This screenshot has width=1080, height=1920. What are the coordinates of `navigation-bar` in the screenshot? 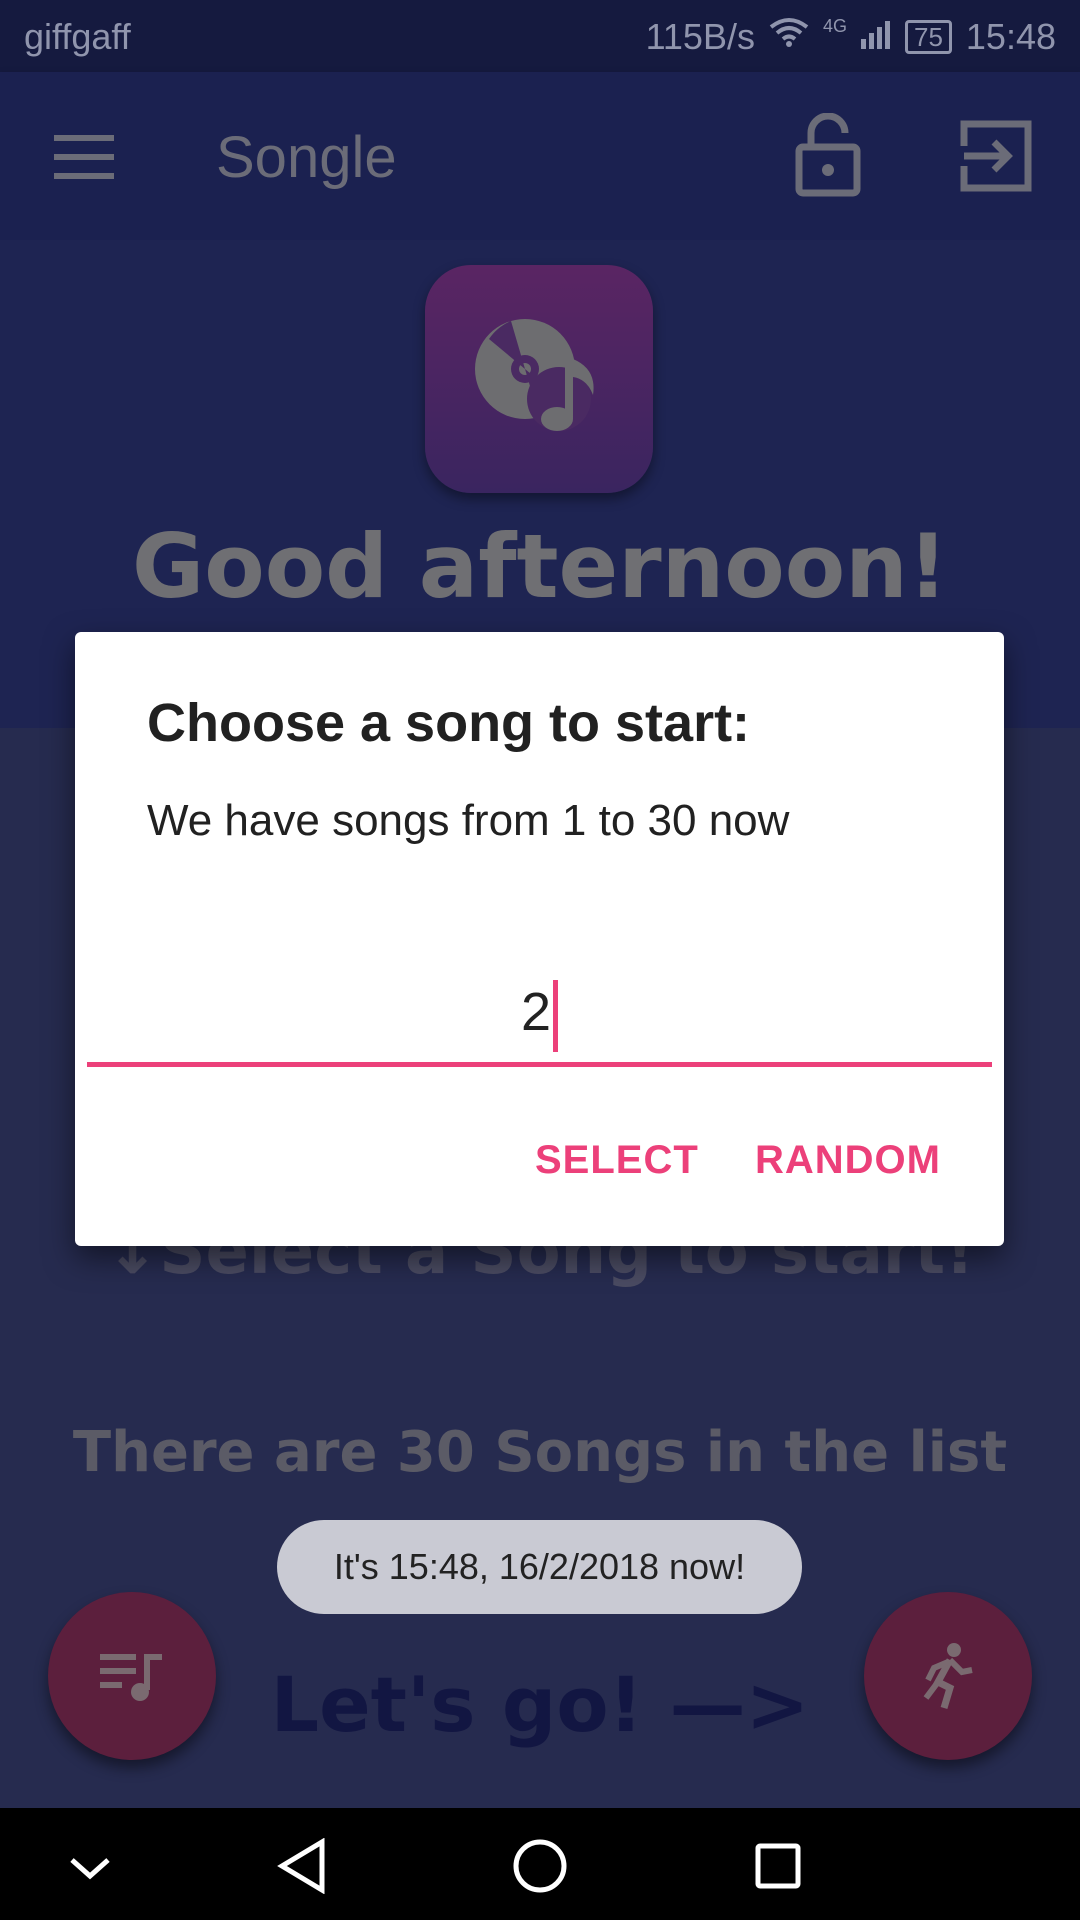 It's located at (540, 1864).